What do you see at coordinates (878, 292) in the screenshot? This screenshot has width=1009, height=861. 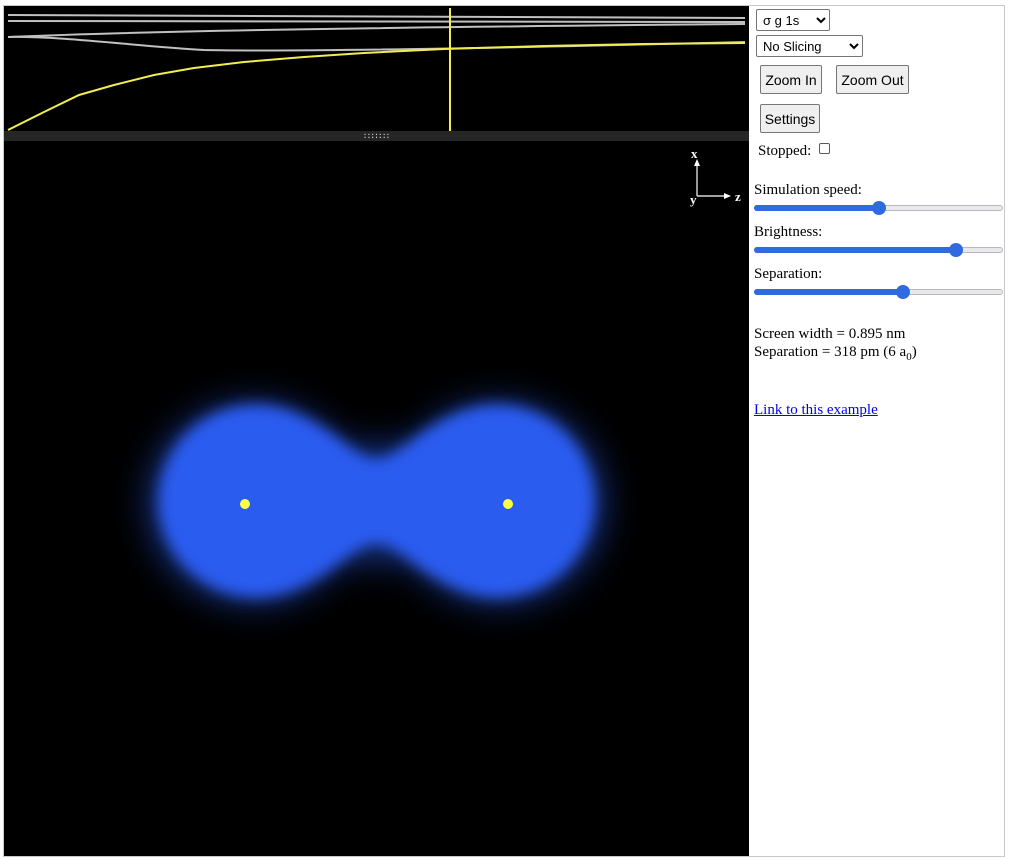 I see `separation-slider` at bounding box center [878, 292].